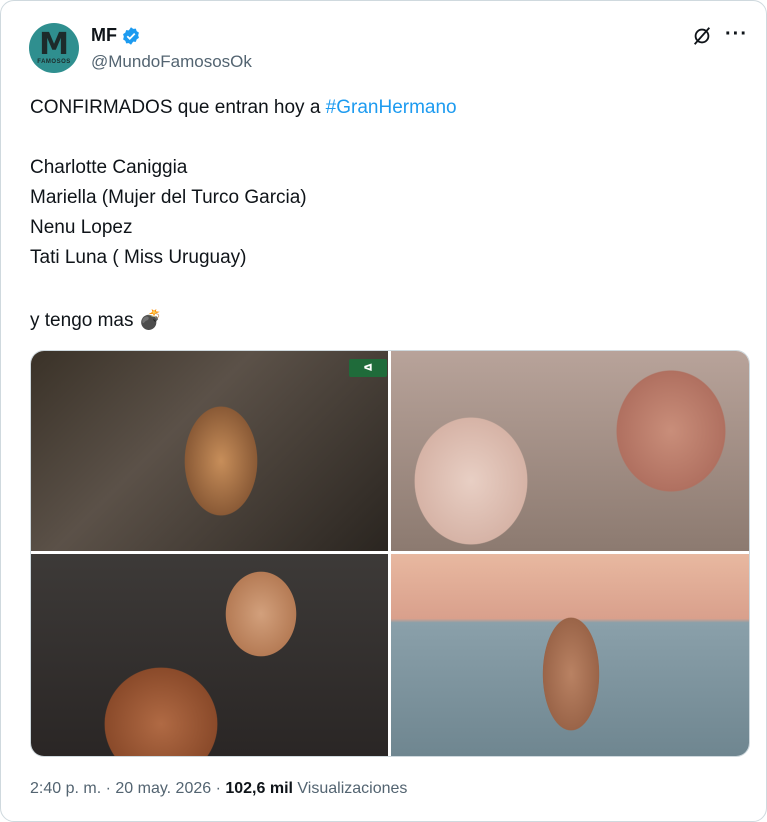  What do you see at coordinates (168, 197) in the screenshot?
I see `tweet-name-2: Mariella (Mujer del Turco Garcia)` at bounding box center [168, 197].